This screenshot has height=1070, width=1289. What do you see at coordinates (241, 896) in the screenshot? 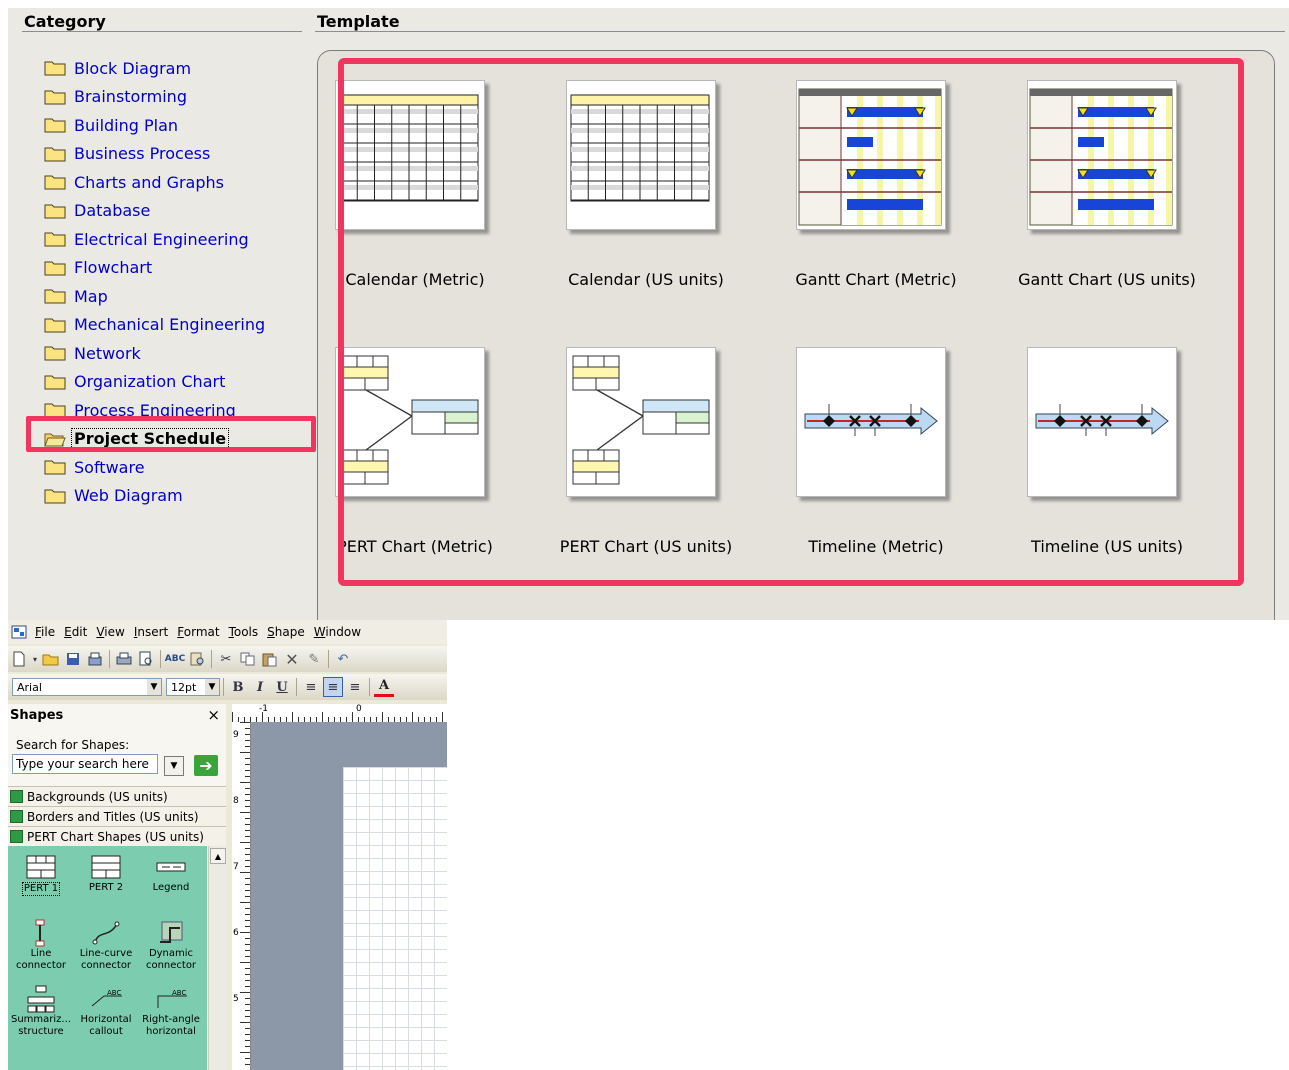
I see `vertical-ruler: 9 8 7 6 5` at bounding box center [241, 896].